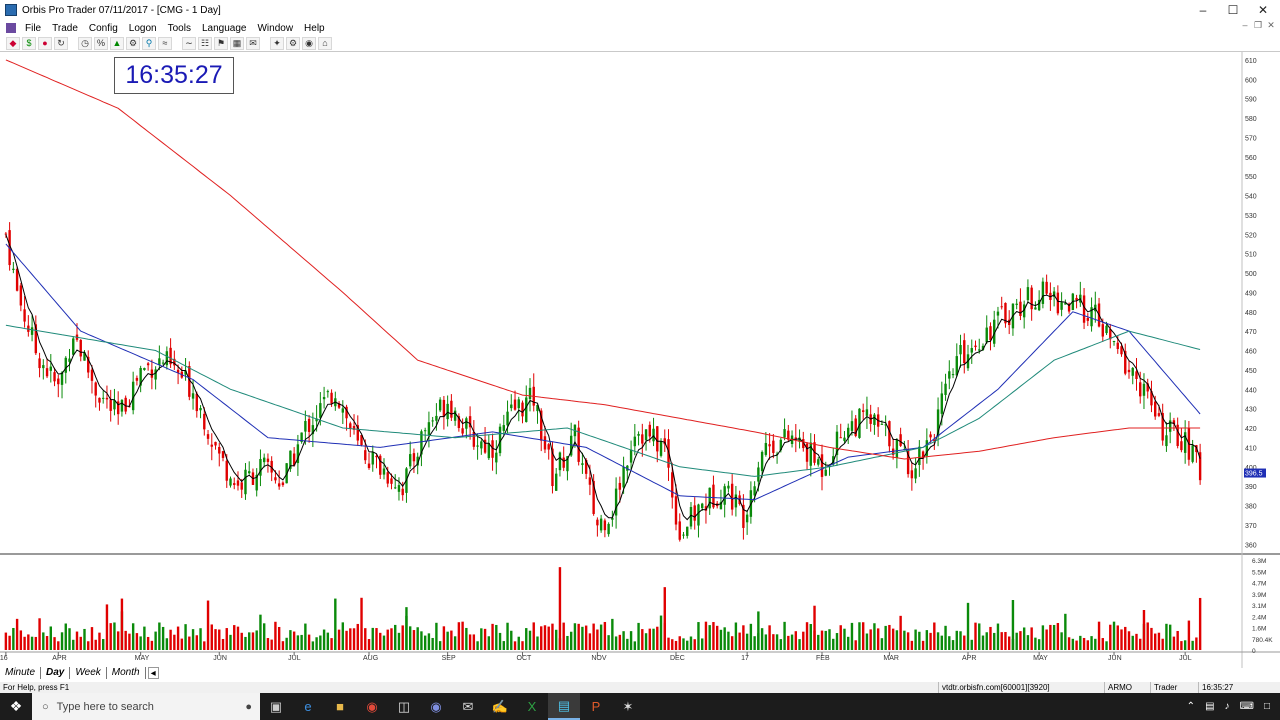 The image size is (1280, 720). Describe the element at coordinates (85, 43) in the screenshot. I see `clock-icon: ◷` at that location.